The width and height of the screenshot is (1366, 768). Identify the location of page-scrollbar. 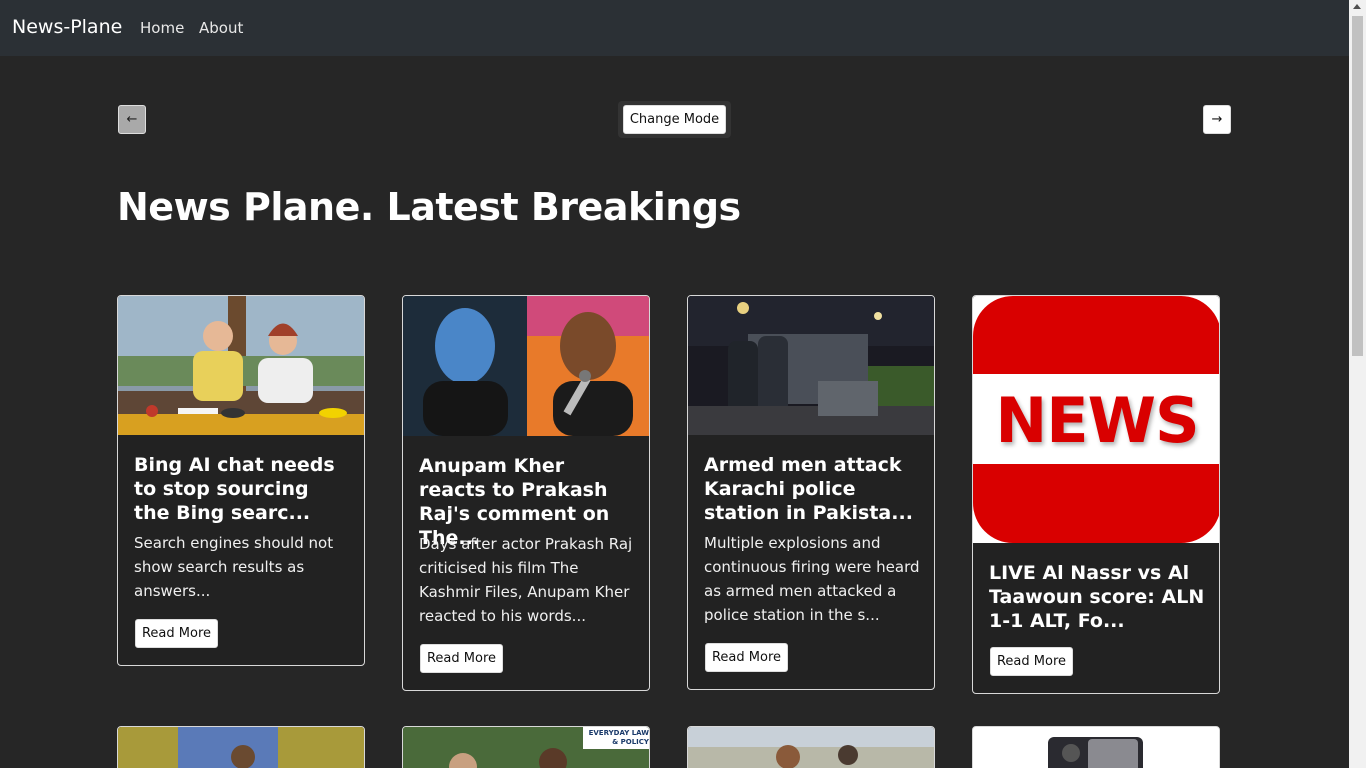
(1357, 384).